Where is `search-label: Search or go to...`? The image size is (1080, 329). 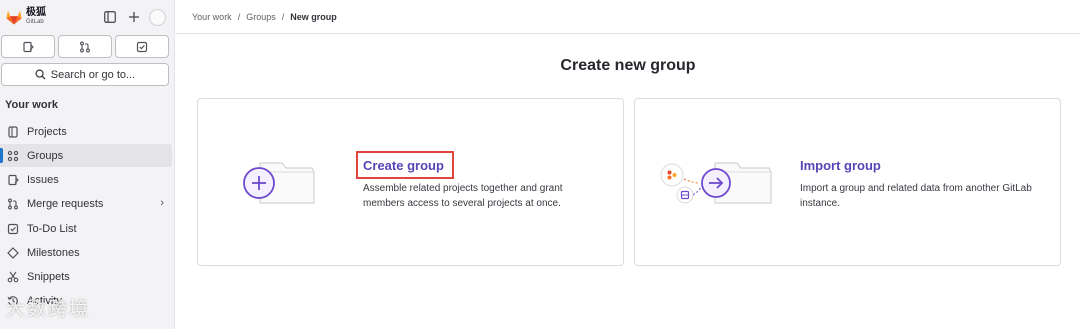 search-label: Search or go to... is located at coordinates (93, 74).